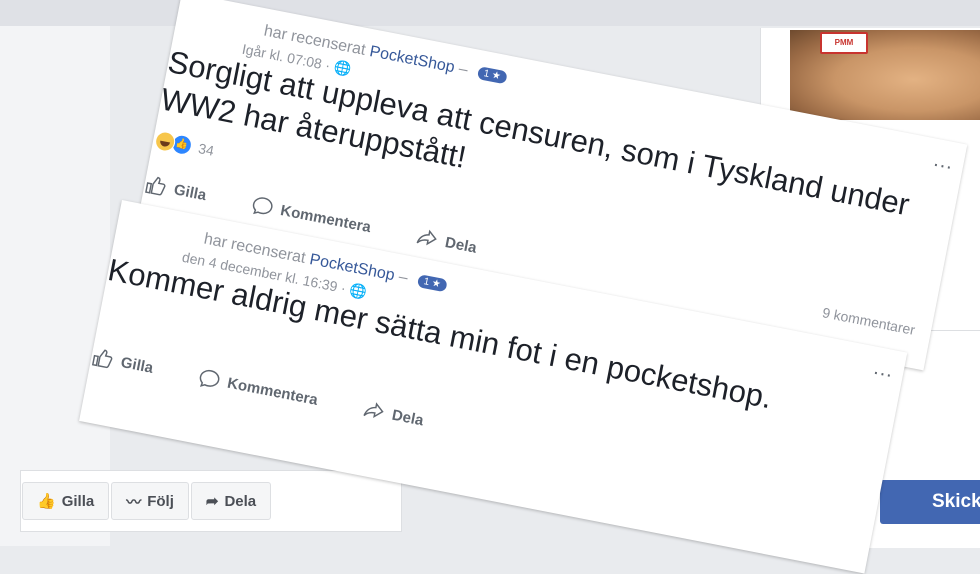  I want to click on send-button: Skicka, so click(930, 502).